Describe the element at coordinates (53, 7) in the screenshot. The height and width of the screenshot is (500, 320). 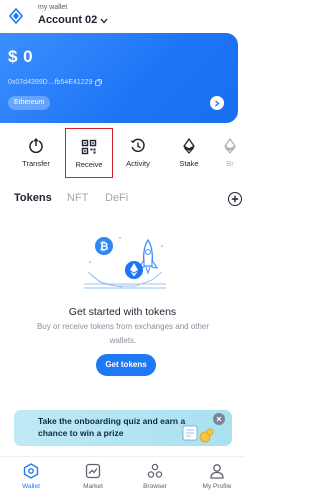
I see `wallet-subtitle: my wallet` at that location.